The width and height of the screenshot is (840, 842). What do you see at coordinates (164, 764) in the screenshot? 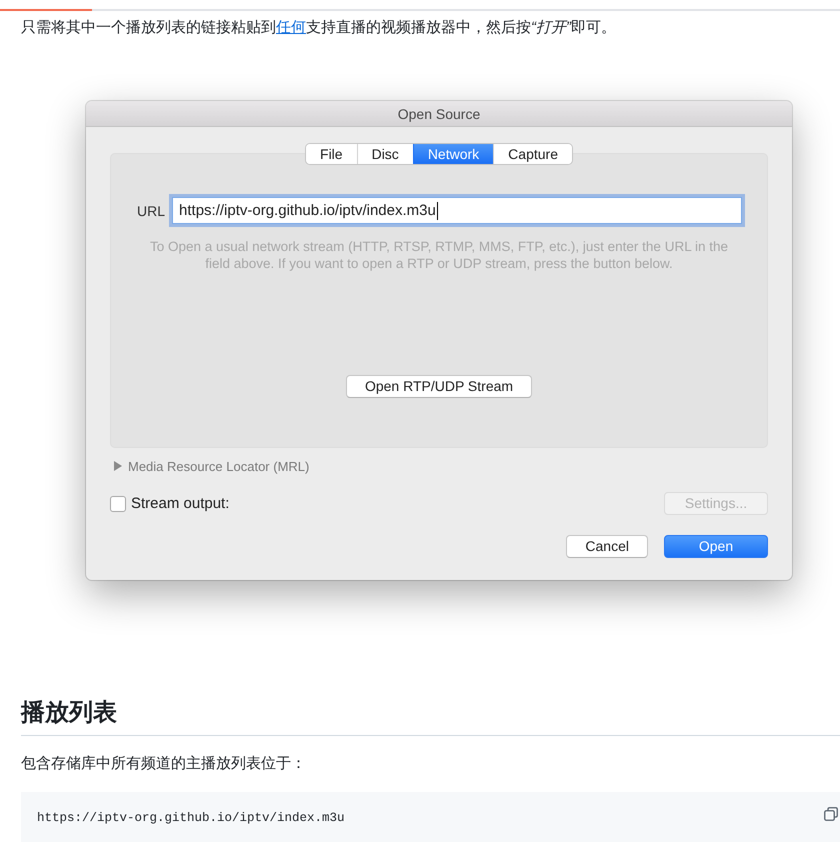
I see `body-text: 包含存储库中所有频道的主播放列表位于：` at bounding box center [164, 764].